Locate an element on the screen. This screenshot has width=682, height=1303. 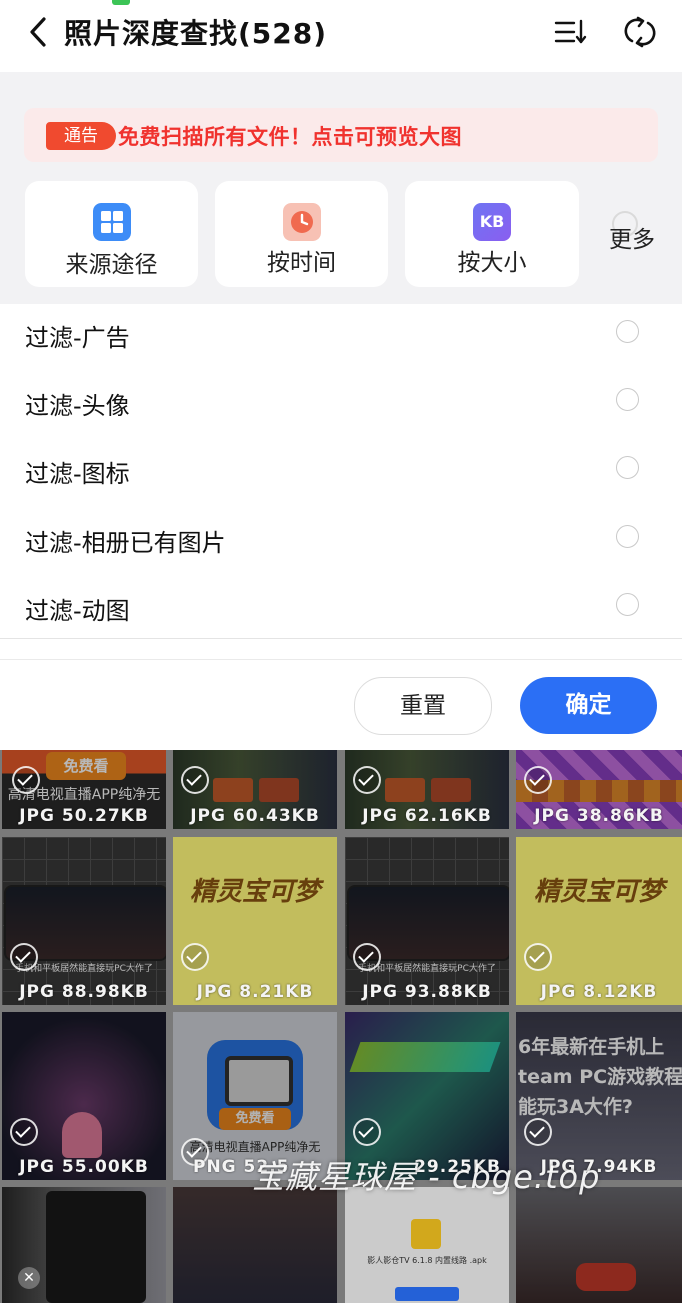
kb-size-icon: KB is located at coordinates (492, 222).